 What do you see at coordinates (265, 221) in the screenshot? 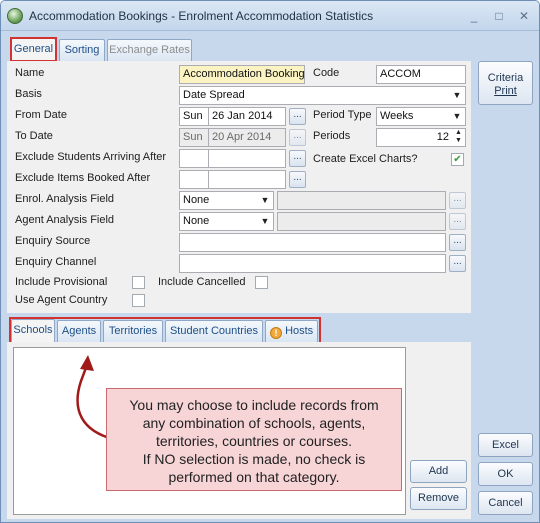
I see `agent-field-dropdown-icon: ▼` at bounding box center [265, 221].